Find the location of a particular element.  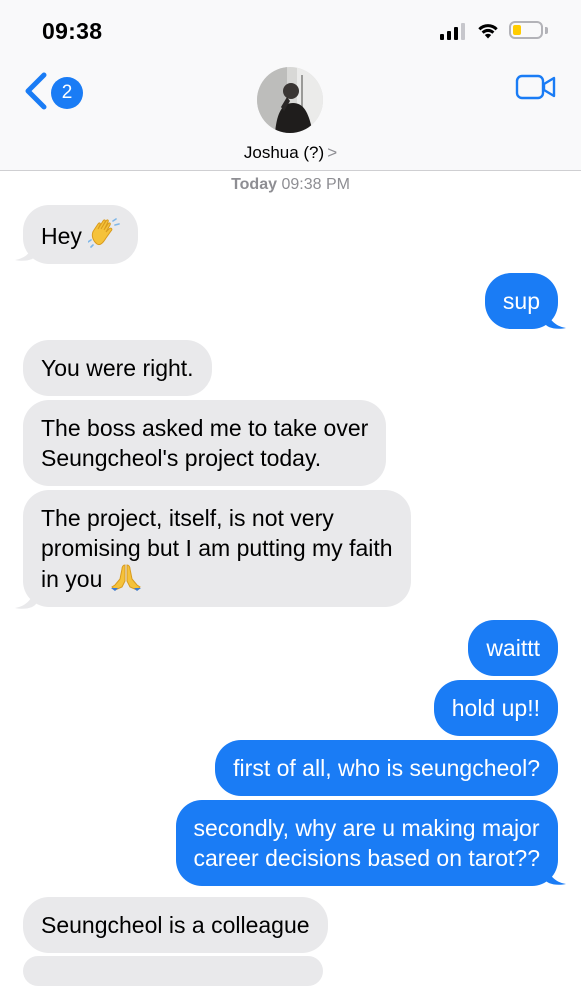

message-text: waittt is located at coordinates (513, 648).